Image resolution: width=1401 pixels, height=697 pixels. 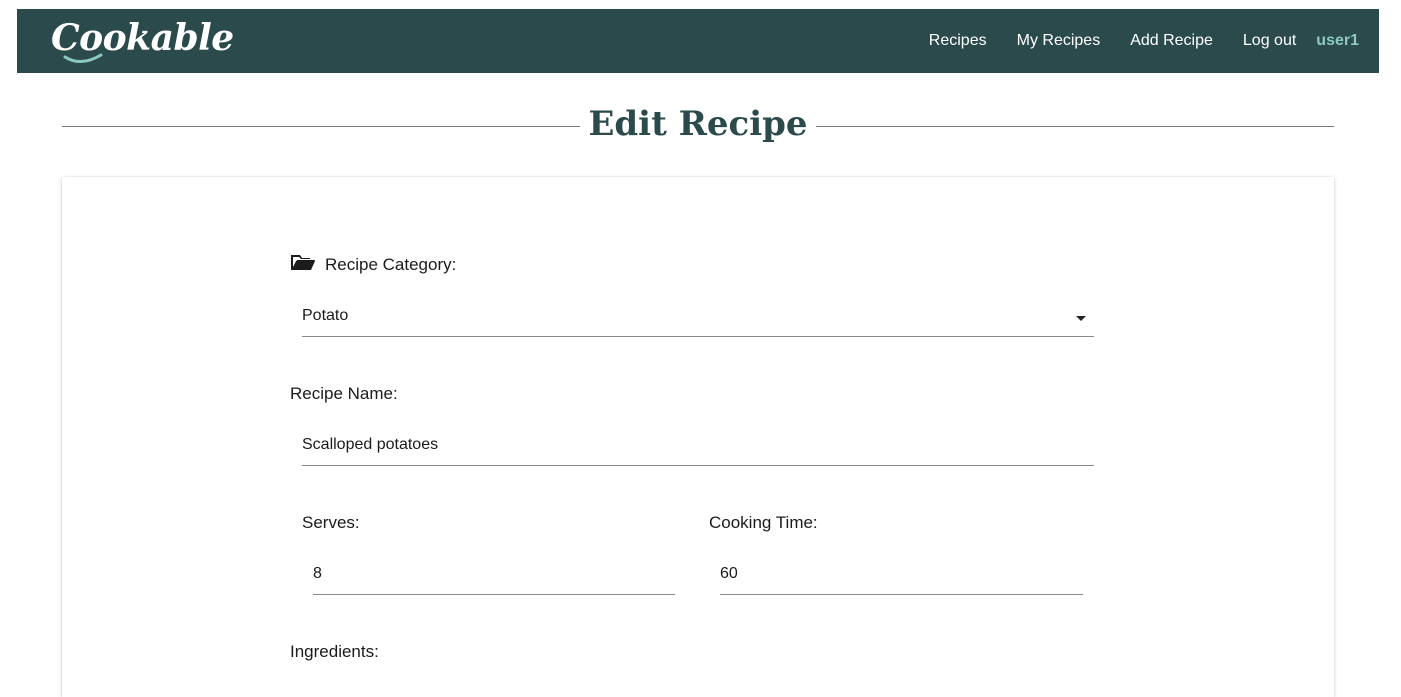 What do you see at coordinates (698, 447) in the screenshot?
I see `recipe-name-input: Scalloped potatoes` at bounding box center [698, 447].